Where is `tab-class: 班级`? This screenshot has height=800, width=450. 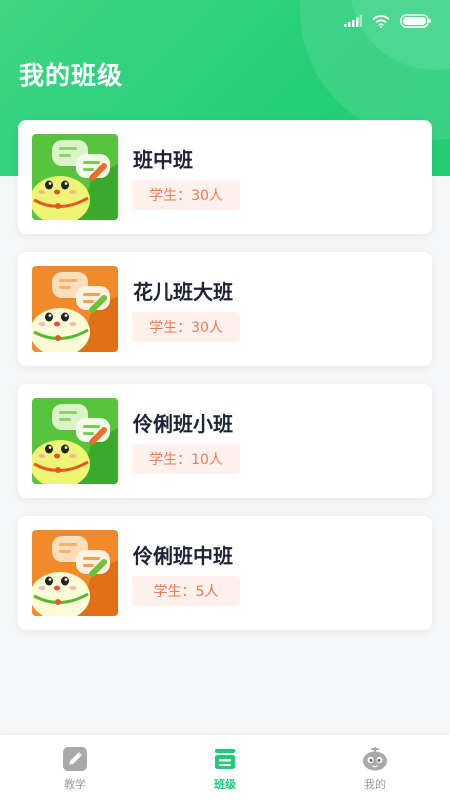
tab-class: 班级 is located at coordinates (225, 767).